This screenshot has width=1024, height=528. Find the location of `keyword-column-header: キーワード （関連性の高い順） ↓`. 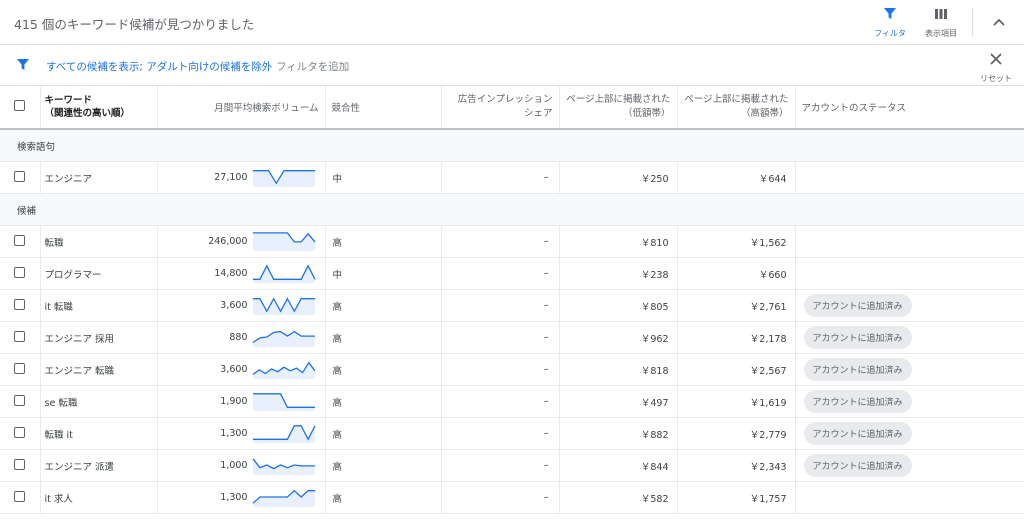

keyword-column-header: キーワード （関連性の高い順） ↓ is located at coordinates (99, 108).